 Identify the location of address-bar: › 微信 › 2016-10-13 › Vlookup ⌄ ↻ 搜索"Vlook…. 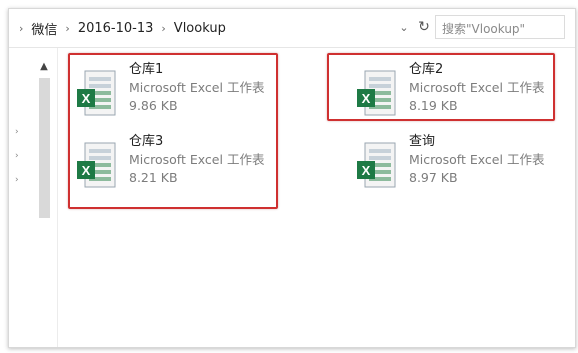
(292, 28).